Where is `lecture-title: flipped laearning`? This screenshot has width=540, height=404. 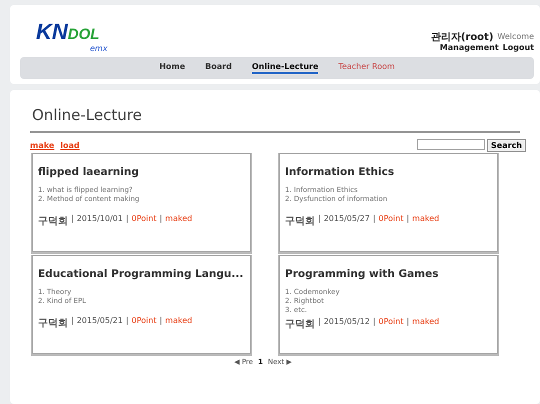 lecture-title: flipped laearning is located at coordinates (89, 172).